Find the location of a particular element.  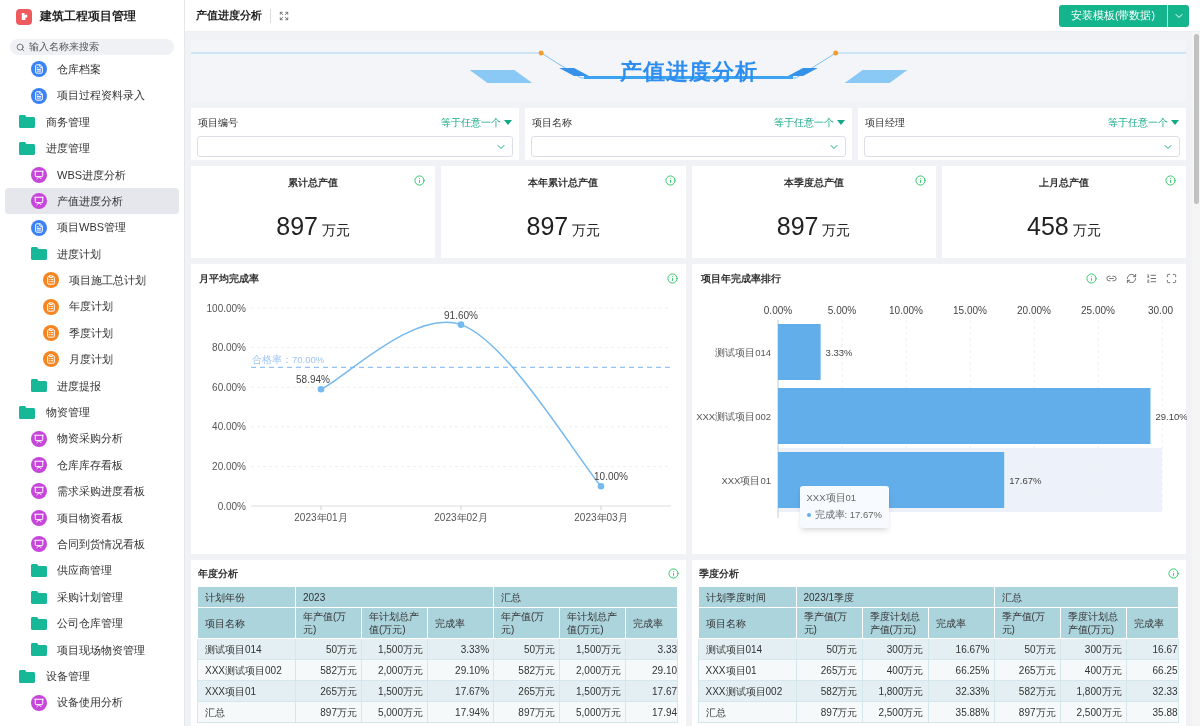

document-icon is located at coordinates (39, 95).